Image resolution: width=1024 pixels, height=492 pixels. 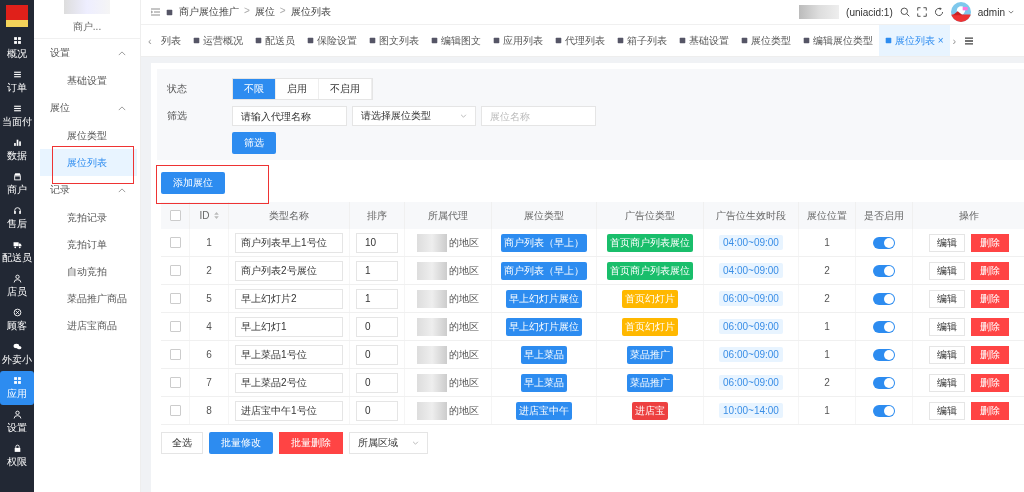 What do you see at coordinates (17, 286) in the screenshot?
I see `nav-item: 店员` at bounding box center [17, 286].